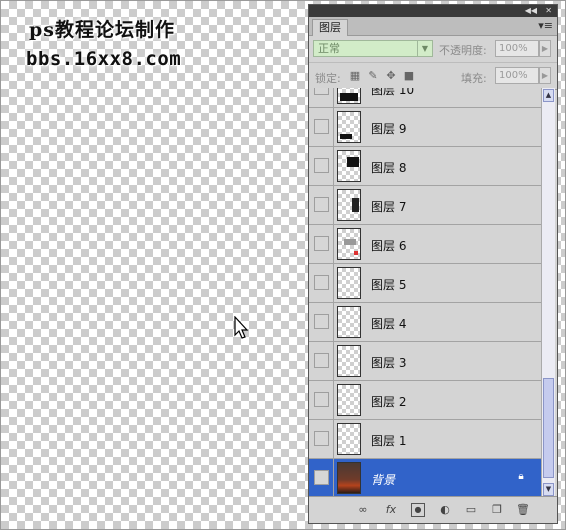  What do you see at coordinates (391, 510) in the screenshot?
I see `fx-icon: fx` at bounding box center [391, 510].